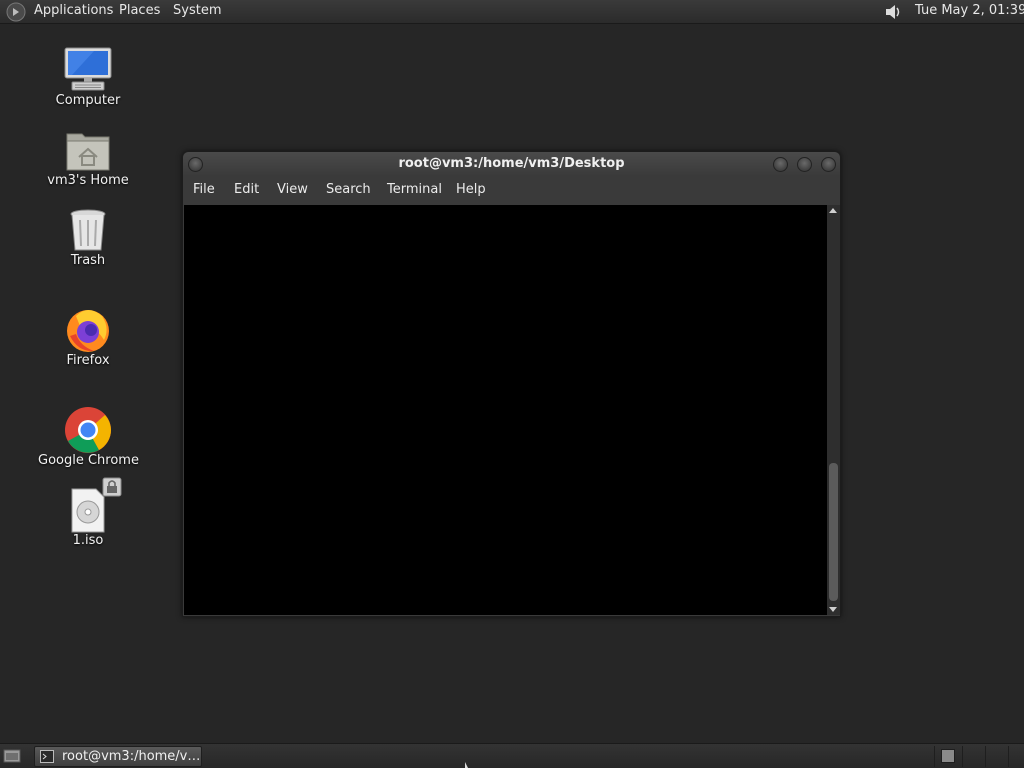 This screenshot has height=768, width=1024. Describe the element at coordinates (466, 765) in the screenshot. I see `mouse-cursor-icon` at that location.